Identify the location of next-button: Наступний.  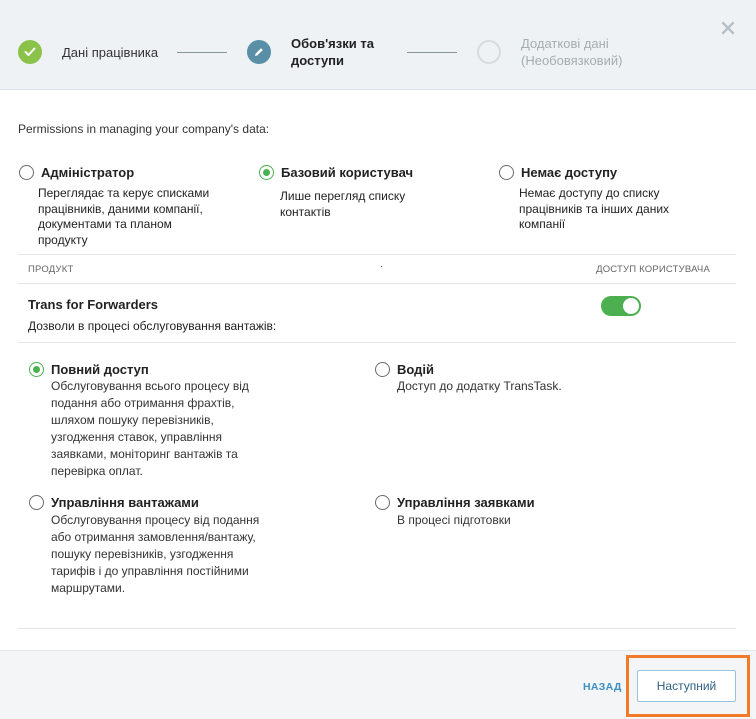
(686, 686).